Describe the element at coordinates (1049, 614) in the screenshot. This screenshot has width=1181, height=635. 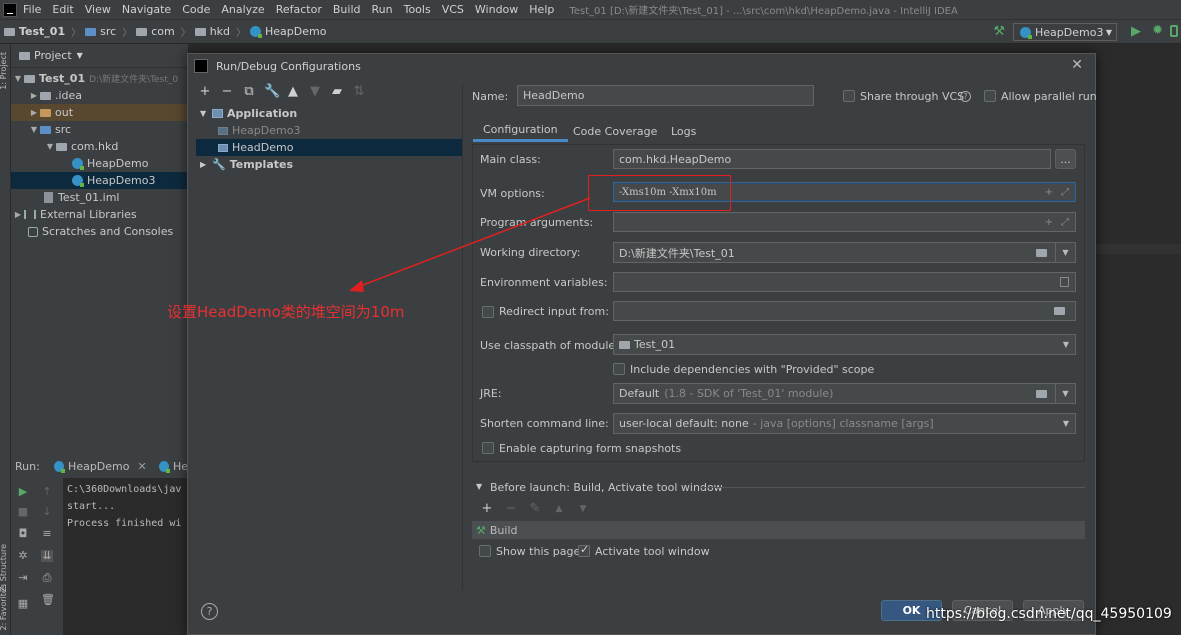
I see `watermark: https://blog.csdn.net/qq_45950109` at that location.